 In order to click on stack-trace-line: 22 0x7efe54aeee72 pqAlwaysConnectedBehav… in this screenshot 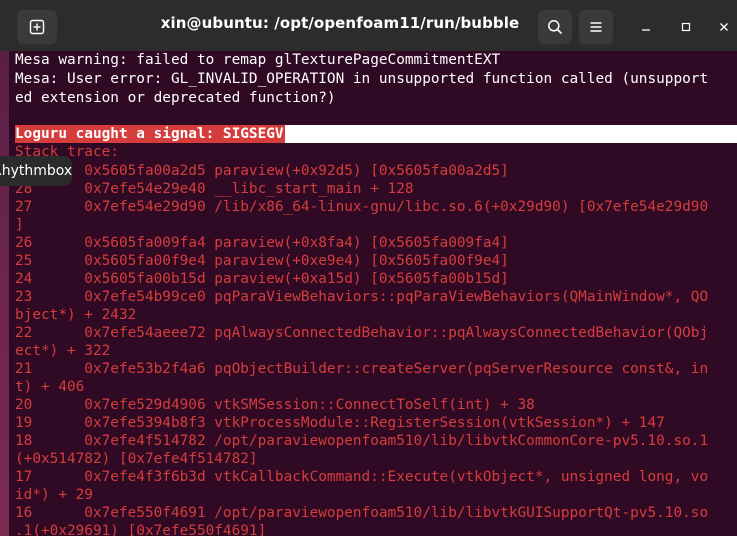, I will do `click(362, 333)`.